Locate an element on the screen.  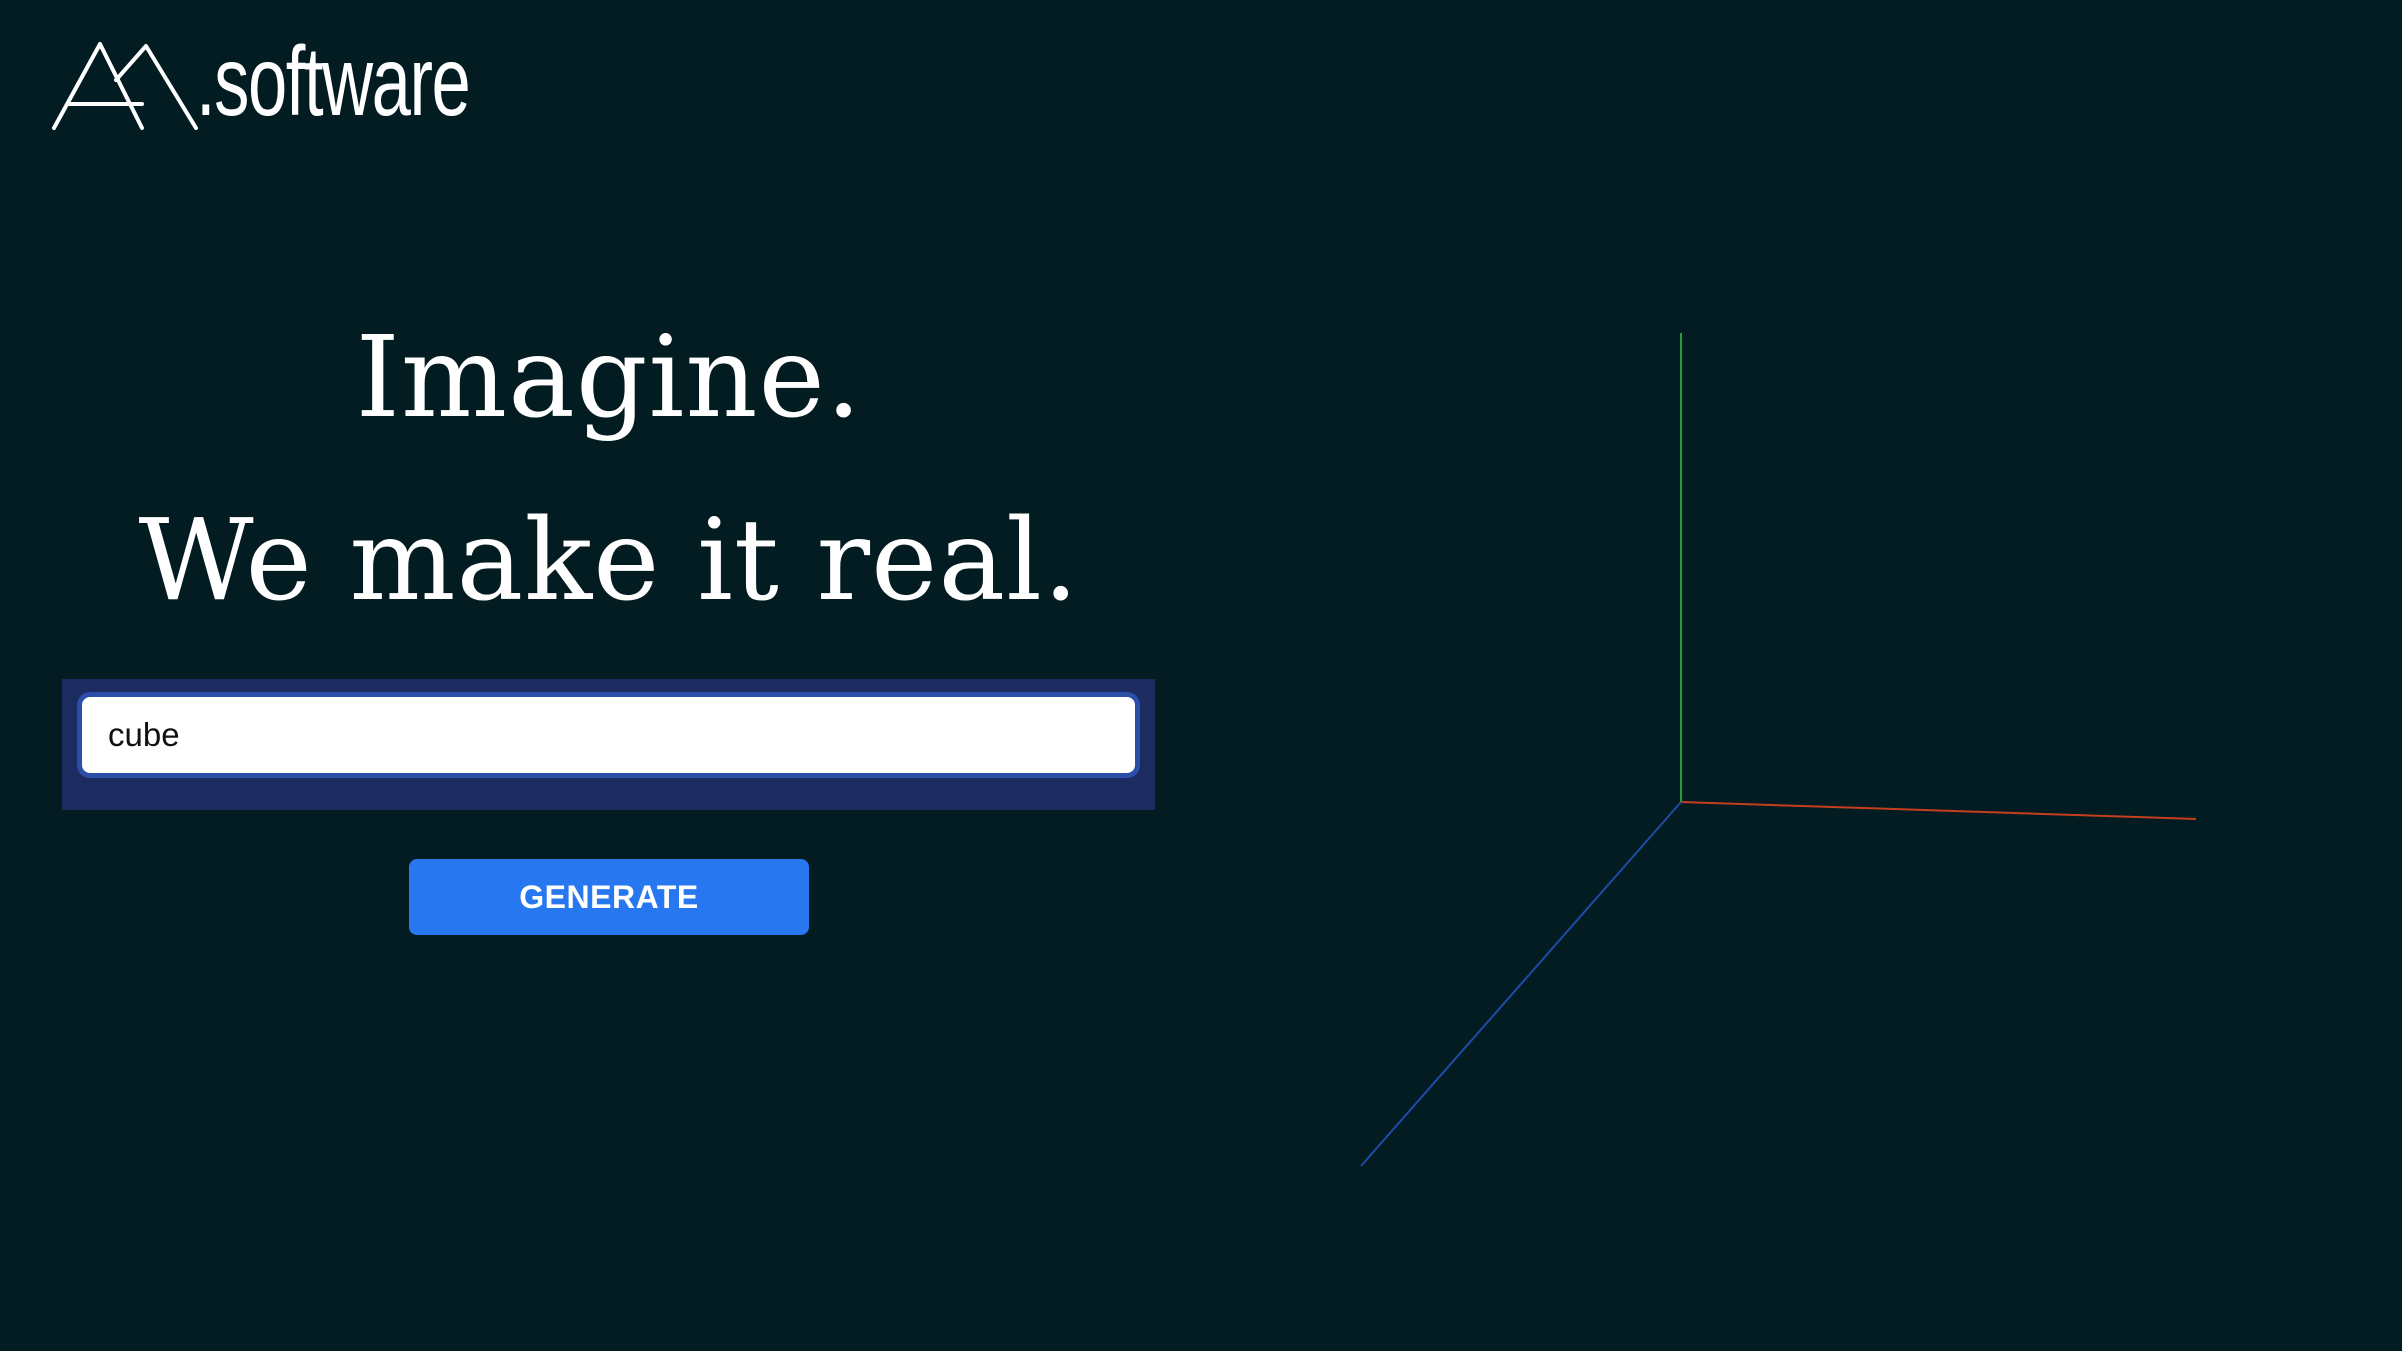
prompt-input is located at coordinates (608, 735).